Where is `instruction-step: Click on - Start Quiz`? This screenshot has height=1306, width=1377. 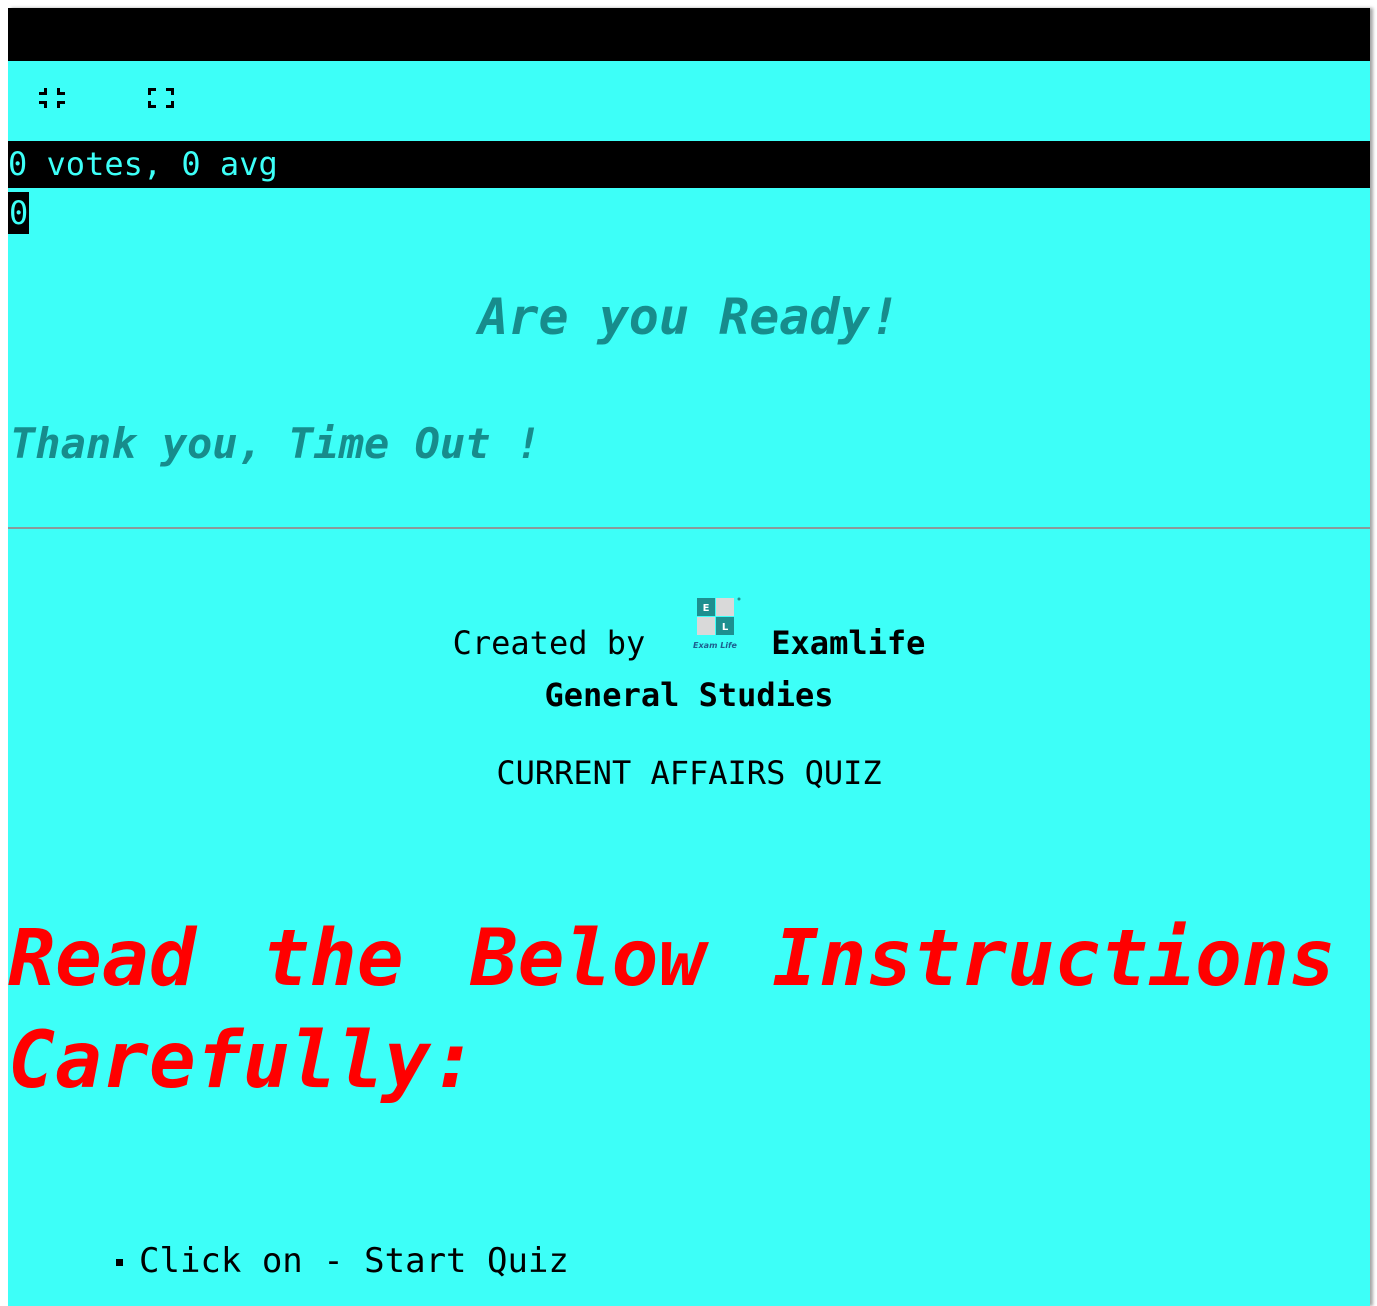 instruction-step: Click on - Start Quiz is located at coordinates (354, 1261).